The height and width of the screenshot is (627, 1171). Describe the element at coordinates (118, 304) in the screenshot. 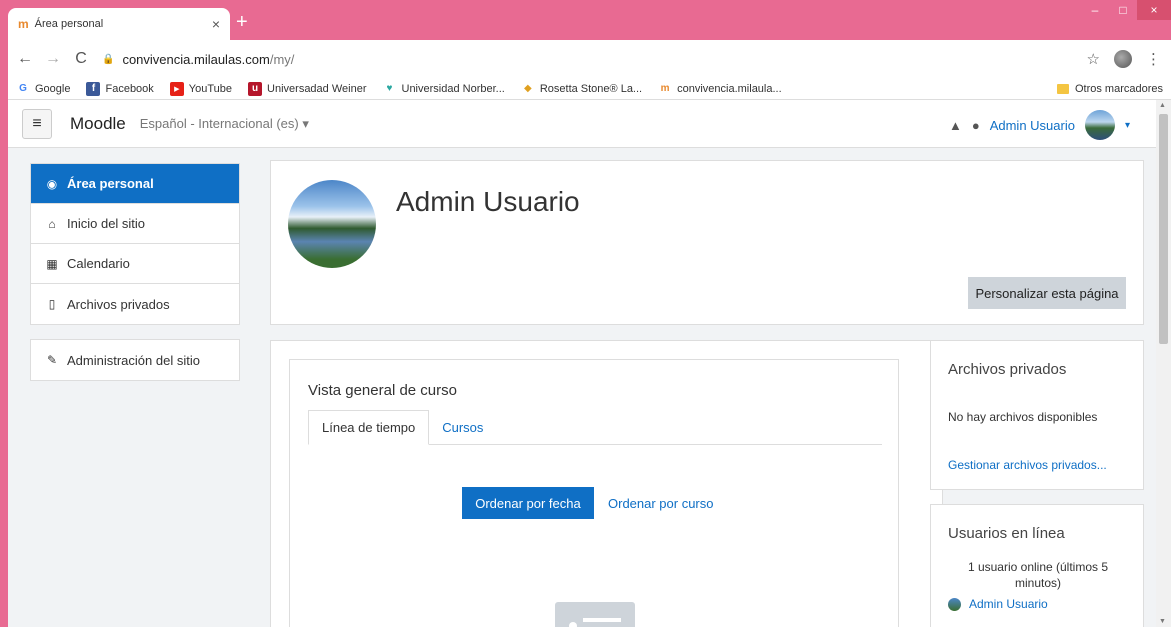

I see `drawer-item-label: Archivos privados` at that location.